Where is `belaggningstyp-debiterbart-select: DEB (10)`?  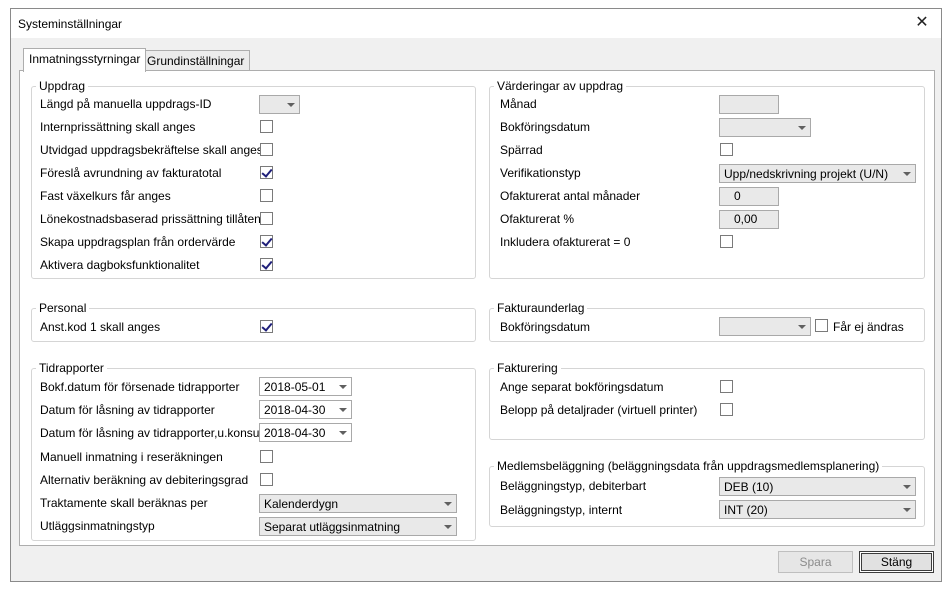 belaggningstyp-debiterbart-select: DEB (10) is located at coordinates (817, 486).